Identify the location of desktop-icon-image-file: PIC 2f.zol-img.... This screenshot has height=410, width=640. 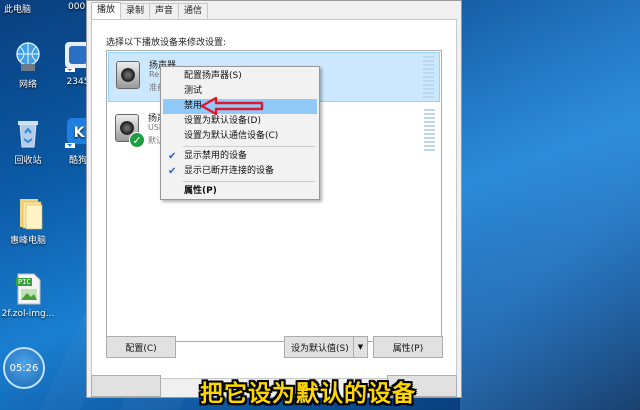
(28, 295).